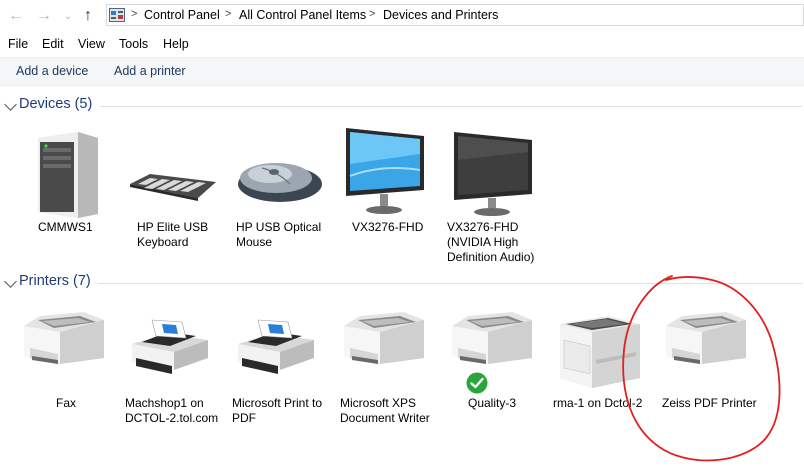 Image resolution: width=804 pixels, height=468 pixels. I want to click on printer-microsoft-print-to-pdf: Microsoft Print to PDF, so click(278, 368).